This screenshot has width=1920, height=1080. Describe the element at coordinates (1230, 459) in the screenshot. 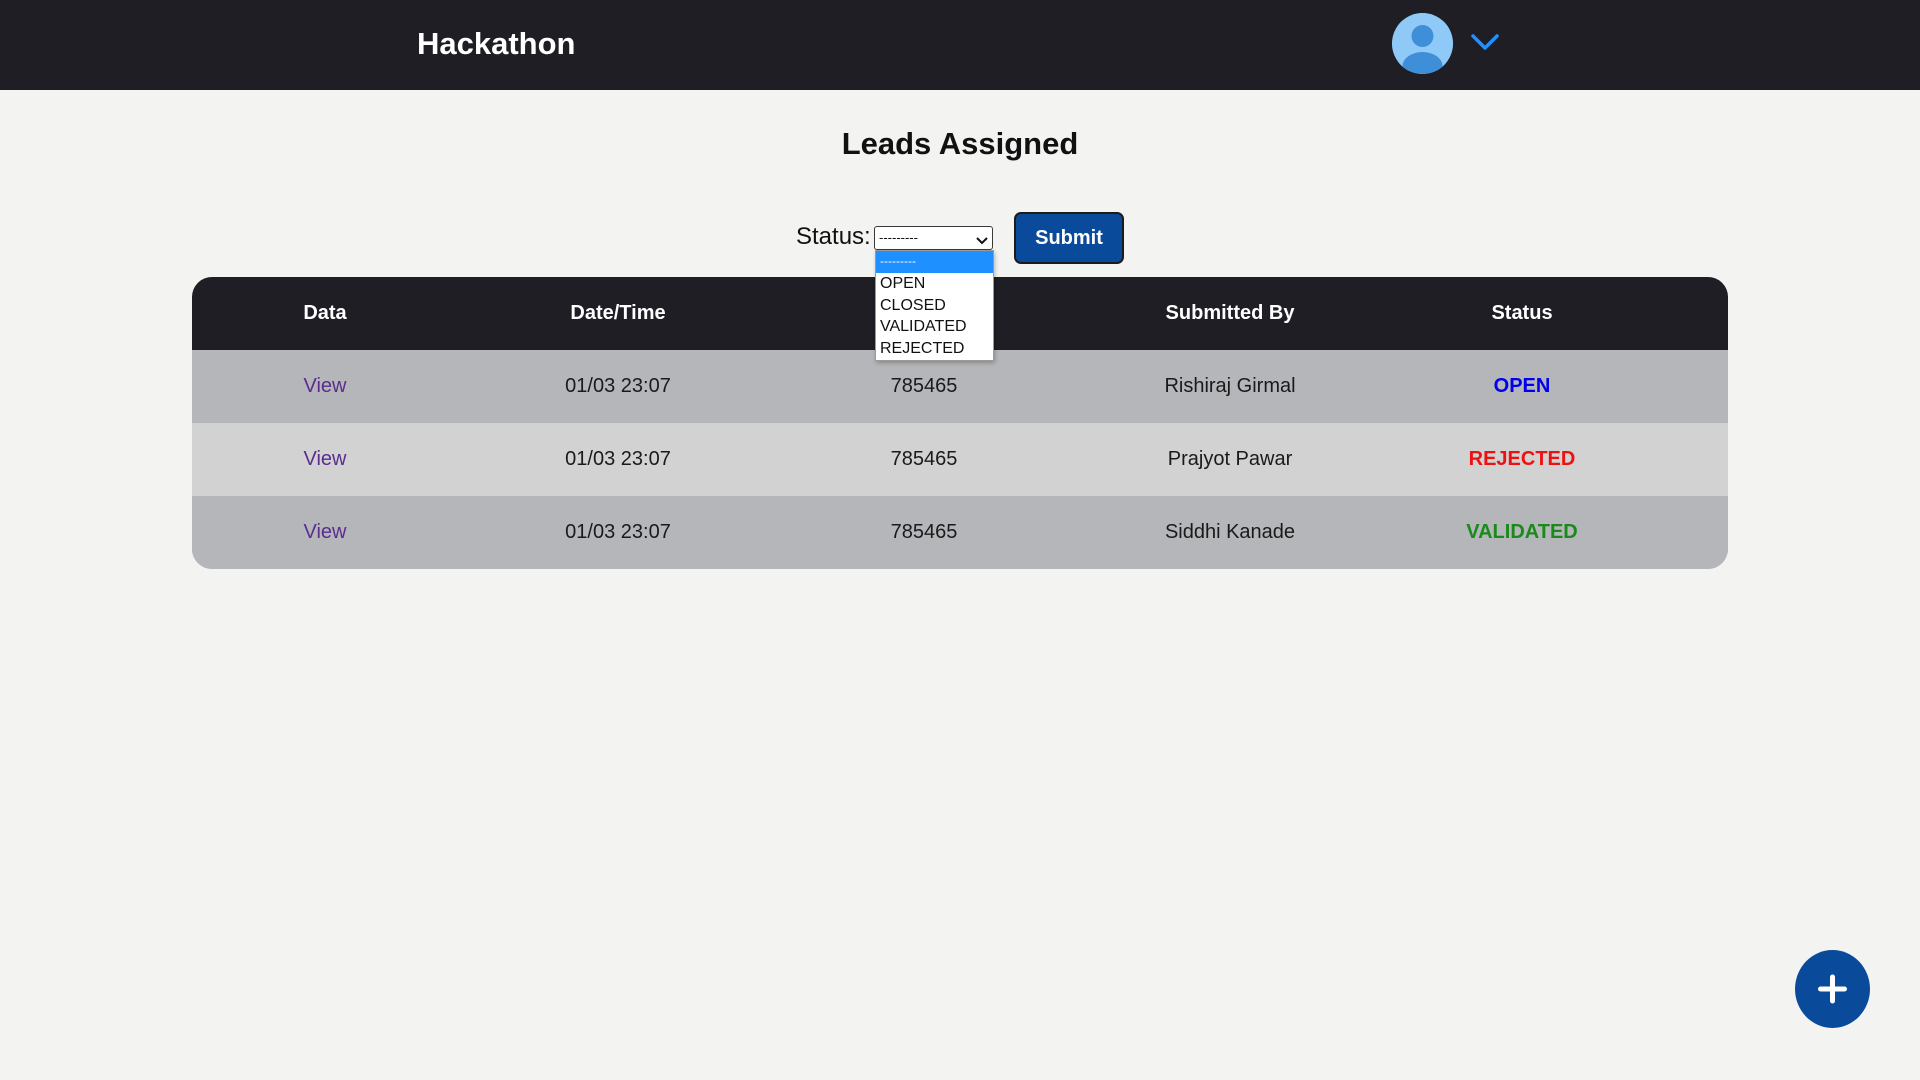

I see `row-submitted-by: Prajyot Pawar` at that location.